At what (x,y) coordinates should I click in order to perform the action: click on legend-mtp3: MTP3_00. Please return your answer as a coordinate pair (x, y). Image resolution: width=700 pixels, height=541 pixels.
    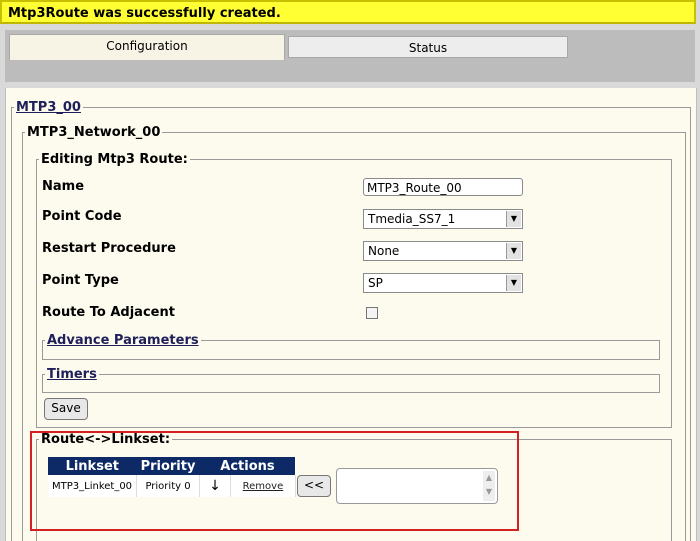
    Looking at the image, I should click on (48, 107).